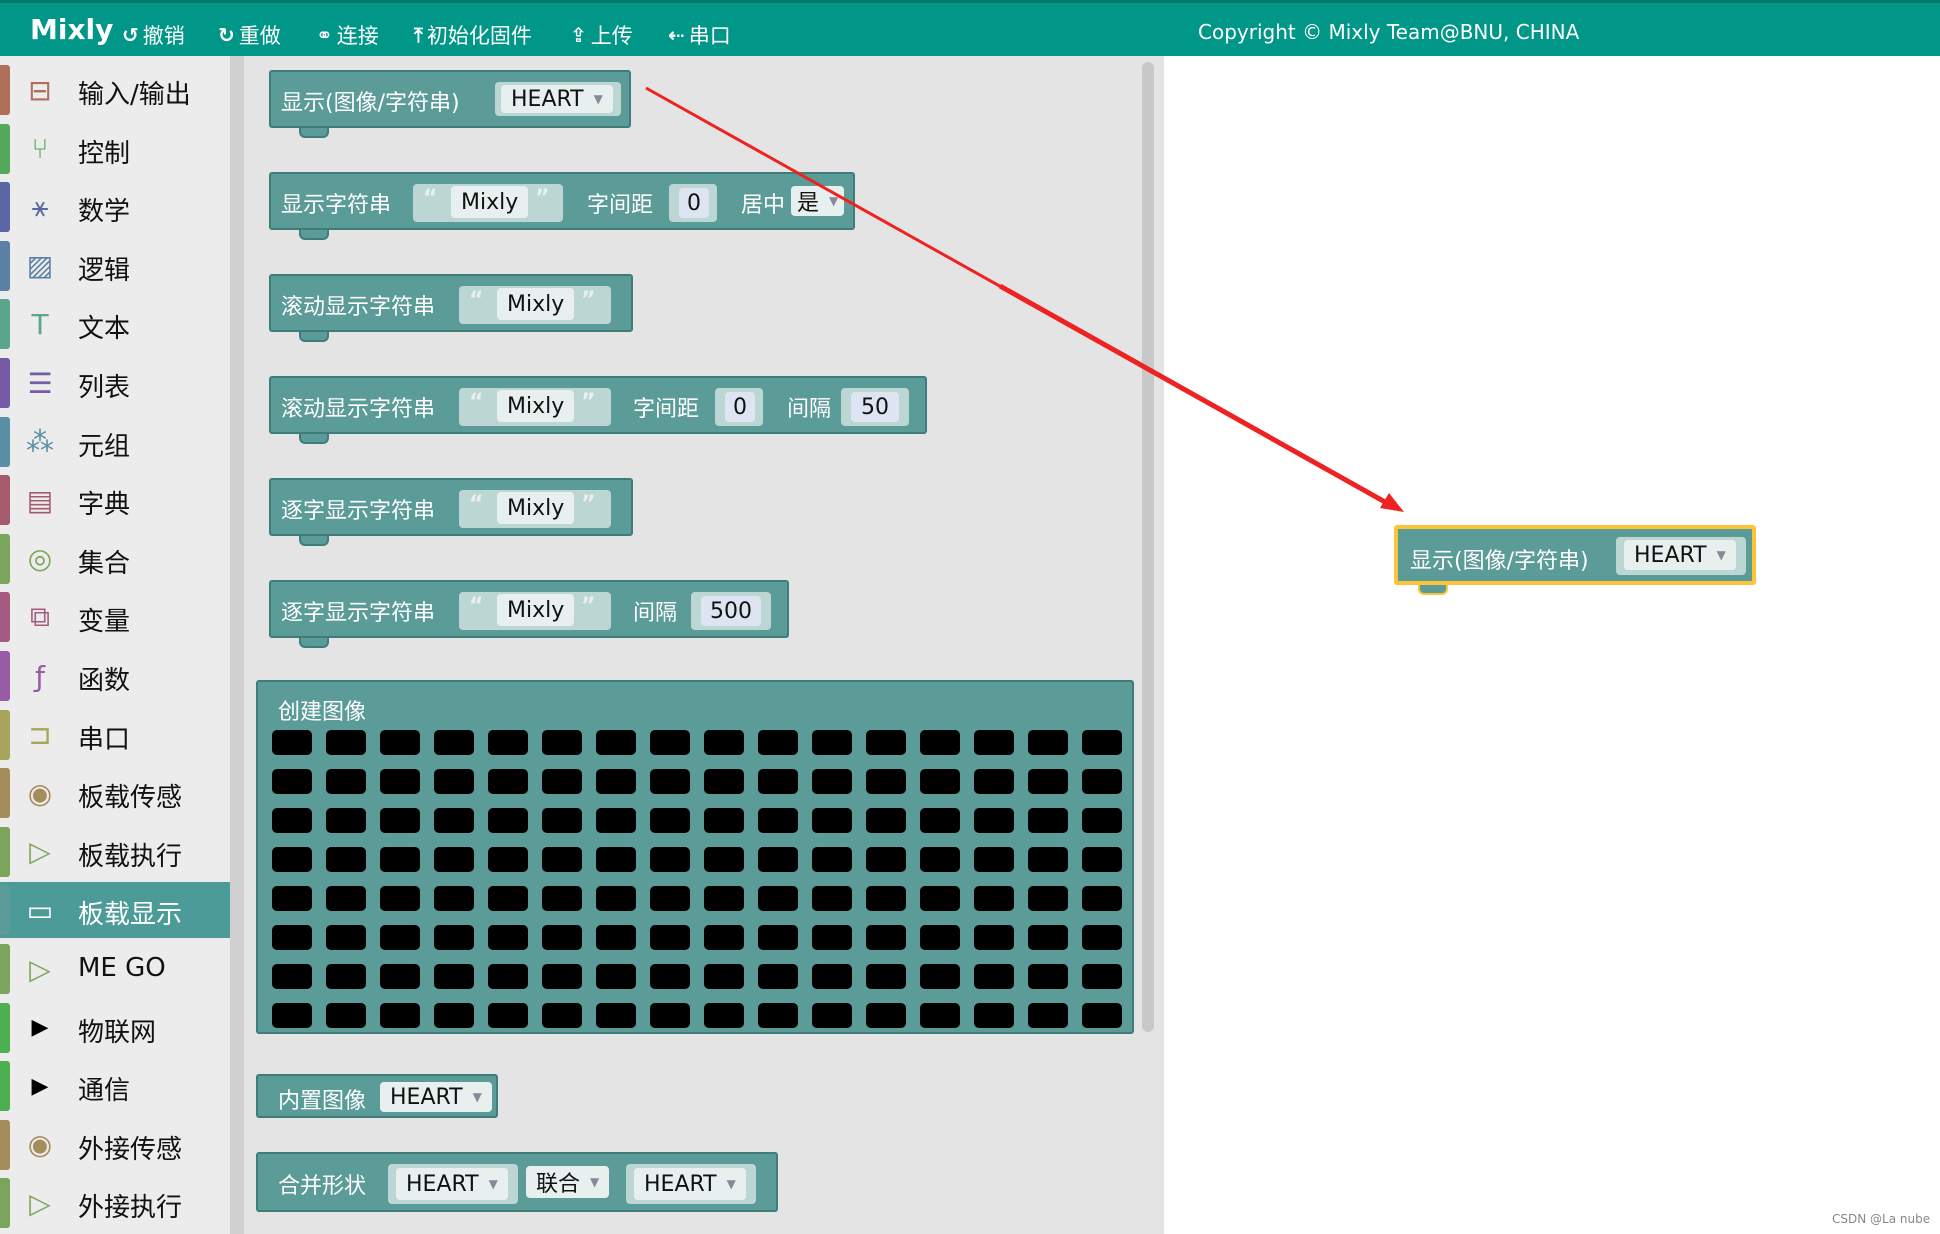 This screenshot has width=1940, height=1234. I want to click on sidebar-item-7: ▤ 字典, so click(115, 500).